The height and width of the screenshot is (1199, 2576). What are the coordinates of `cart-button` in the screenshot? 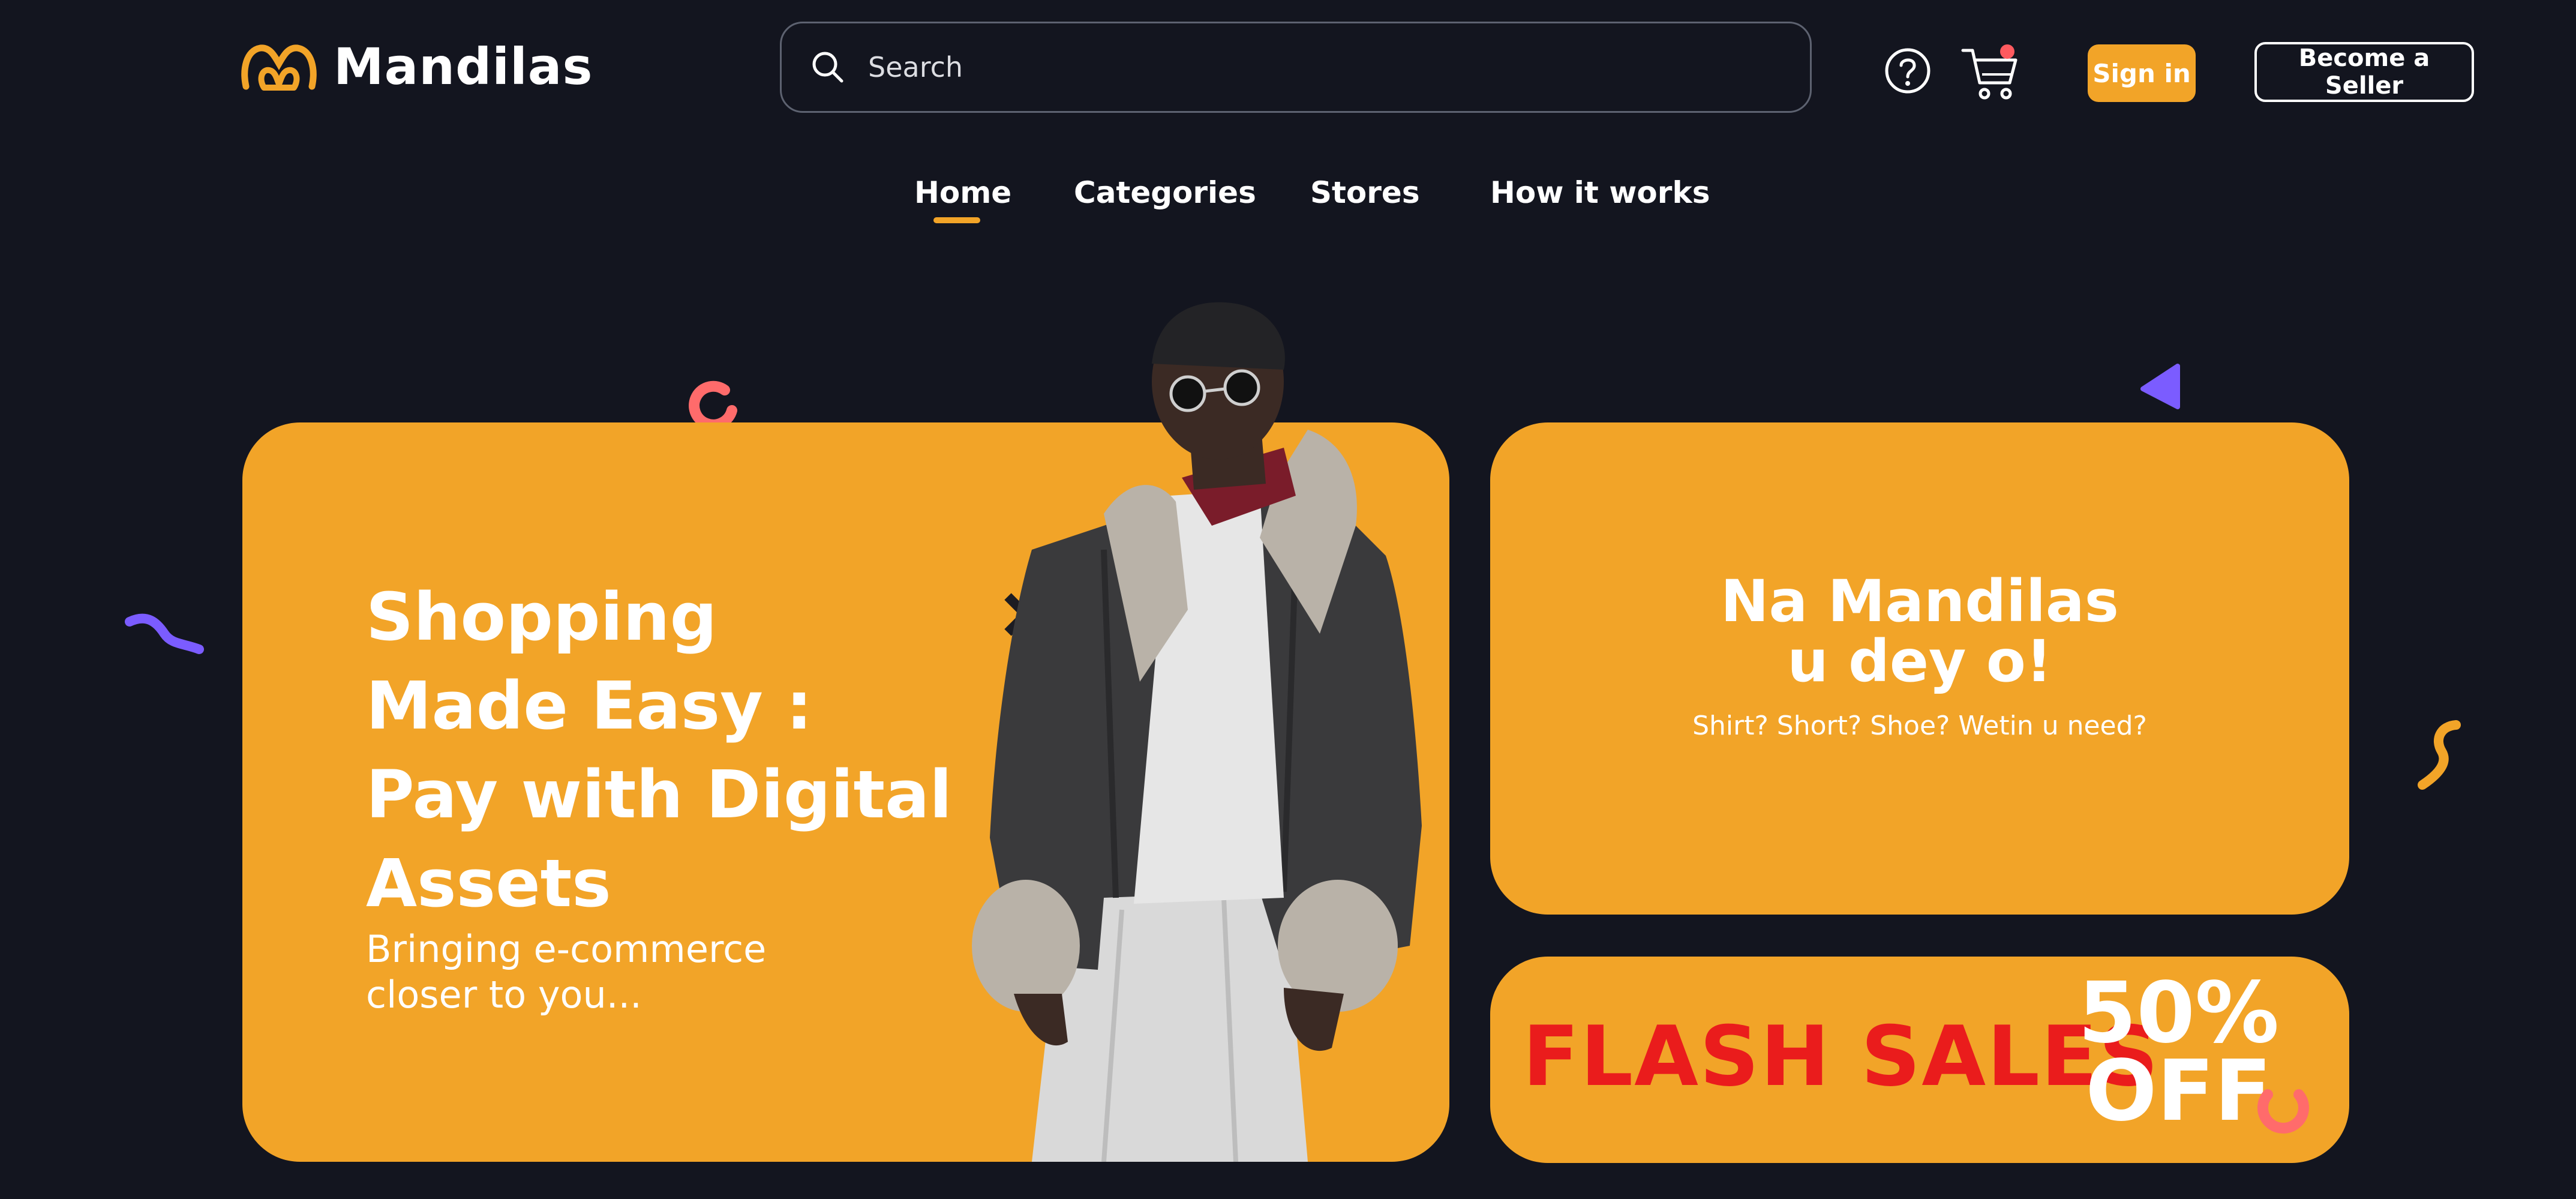 It's located at (1993, 74).